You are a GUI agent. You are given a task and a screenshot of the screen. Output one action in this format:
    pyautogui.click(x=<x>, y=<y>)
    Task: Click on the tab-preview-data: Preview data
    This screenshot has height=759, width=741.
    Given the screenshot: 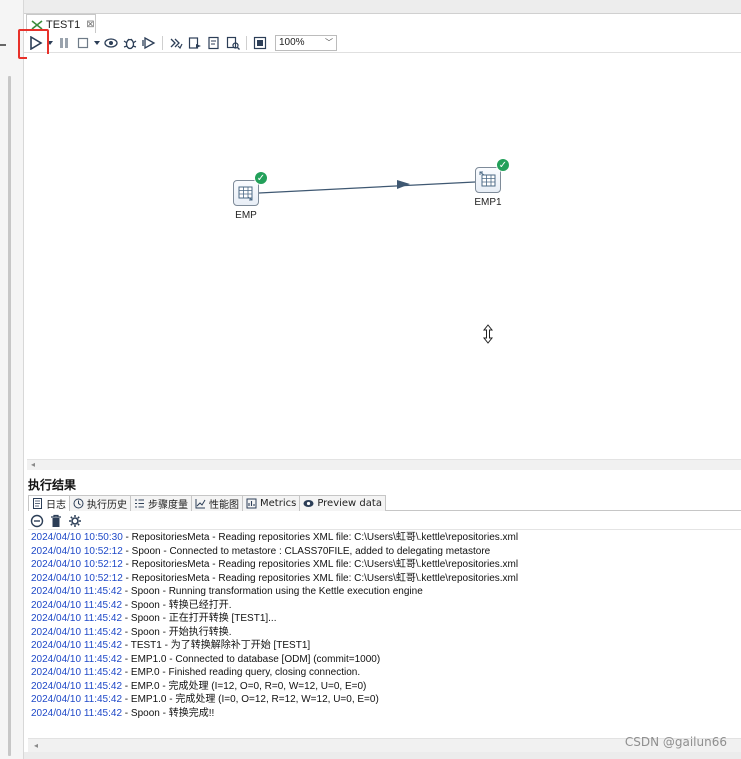 What is the action you would take?
    pyautogui.click(x=342, y=503)
    